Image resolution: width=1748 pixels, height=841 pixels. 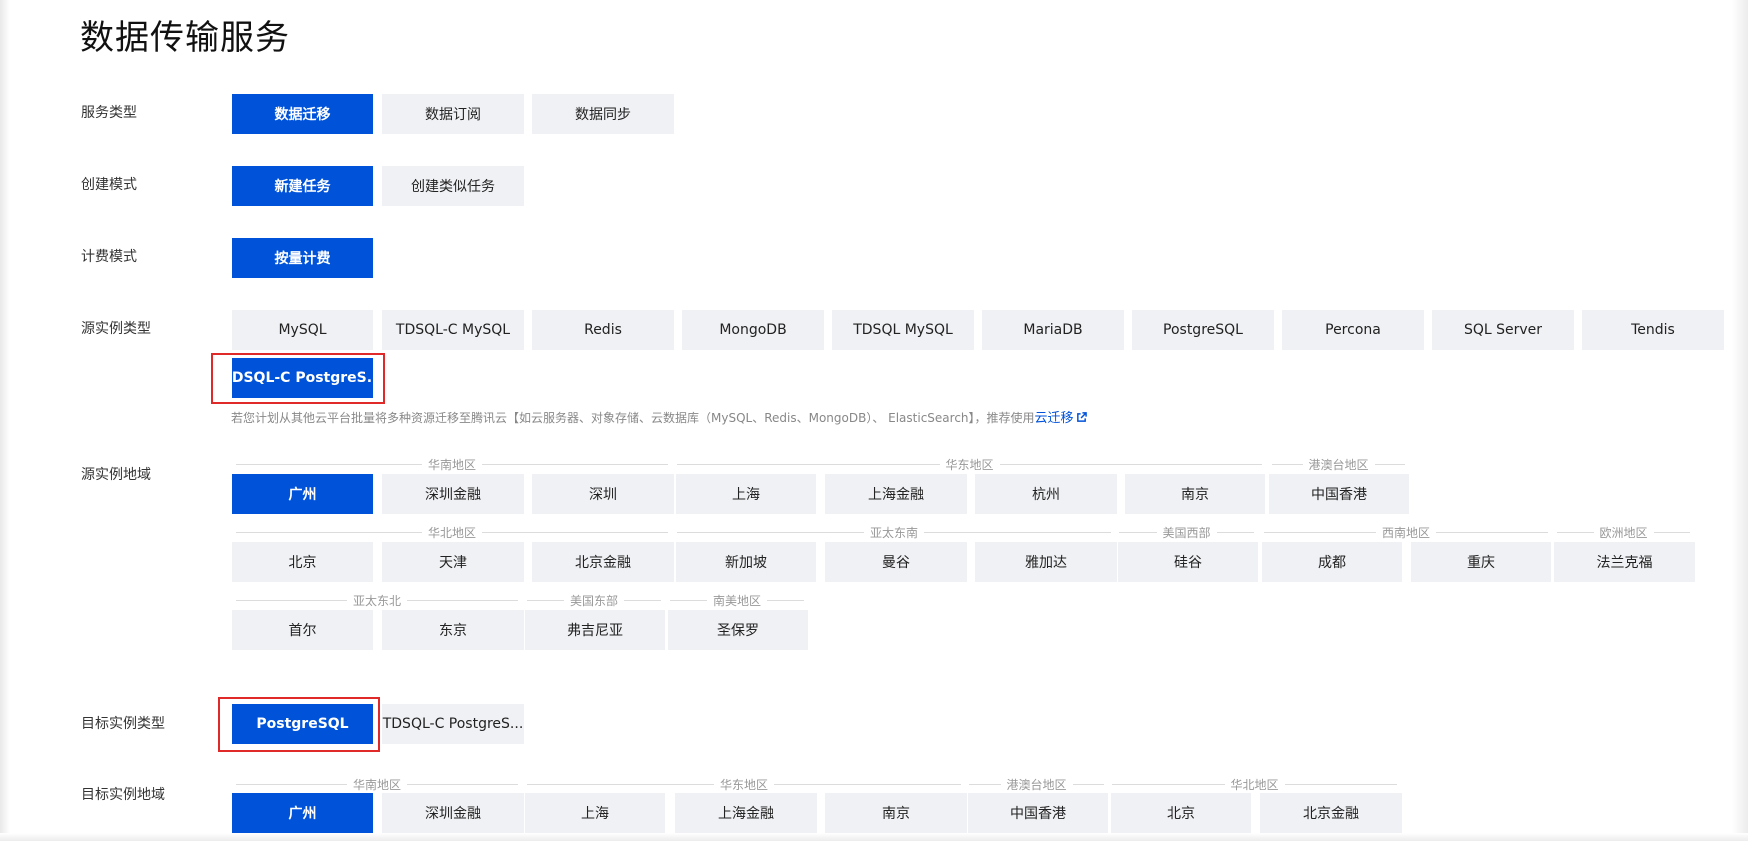 What do you see at coordinates (1481, 562) in the screenshot?
I see `source-region-chongqing: 重庆` at bounding box center [1481, 562].